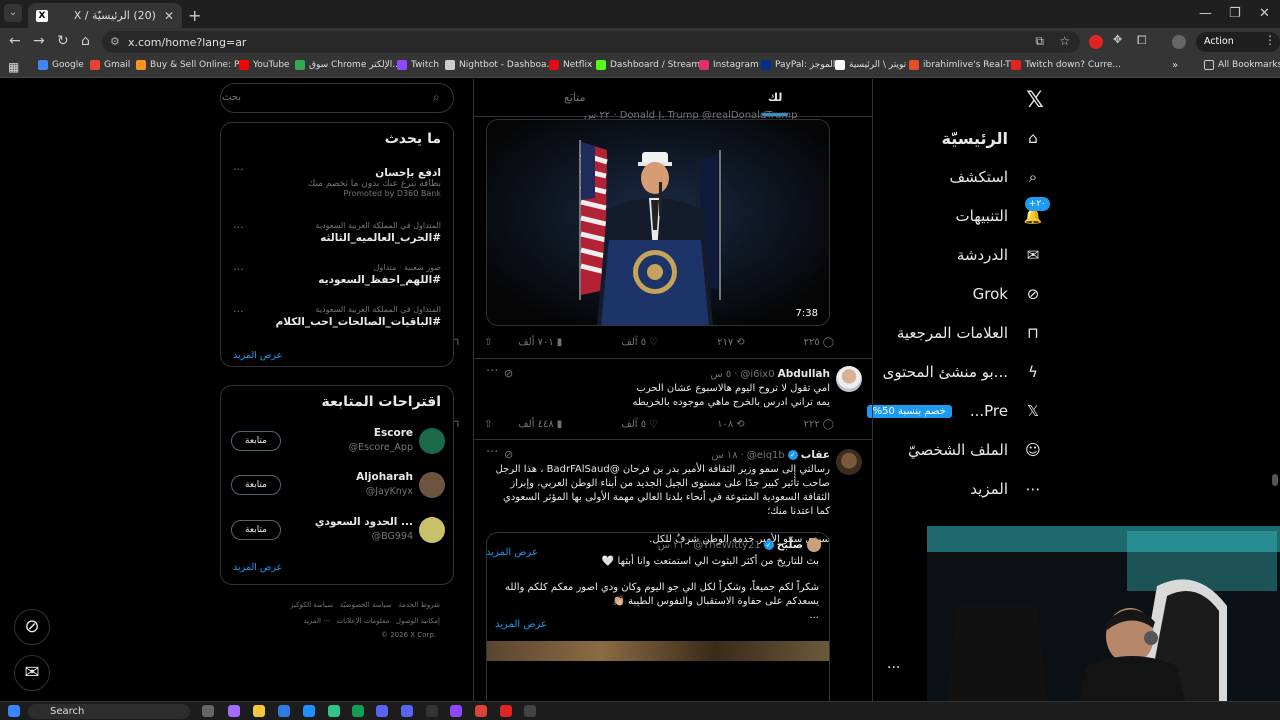  Describe the element at coordinates (997, 177) in the screenshot. I see `nav-item: استكشف ⌕` at that location.